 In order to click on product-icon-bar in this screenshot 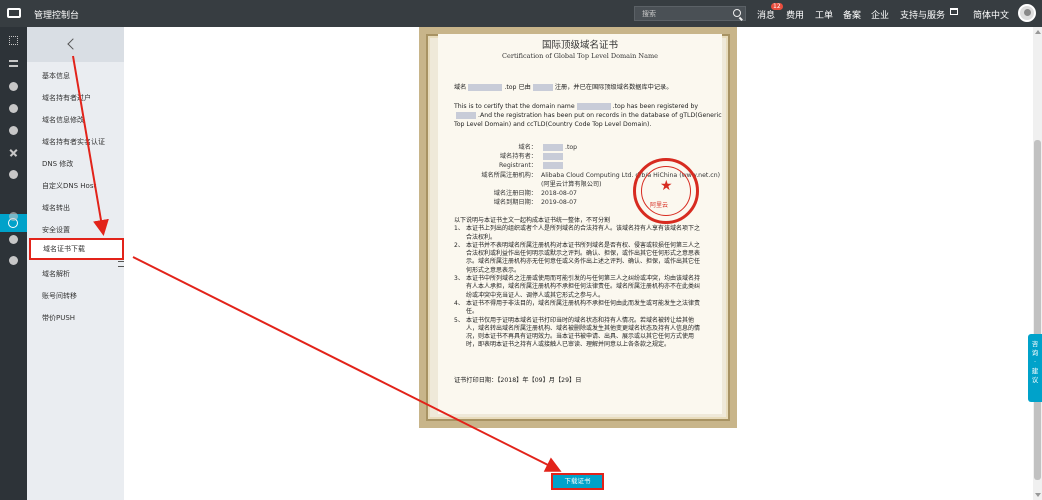, I will do `click(13, 263)`.